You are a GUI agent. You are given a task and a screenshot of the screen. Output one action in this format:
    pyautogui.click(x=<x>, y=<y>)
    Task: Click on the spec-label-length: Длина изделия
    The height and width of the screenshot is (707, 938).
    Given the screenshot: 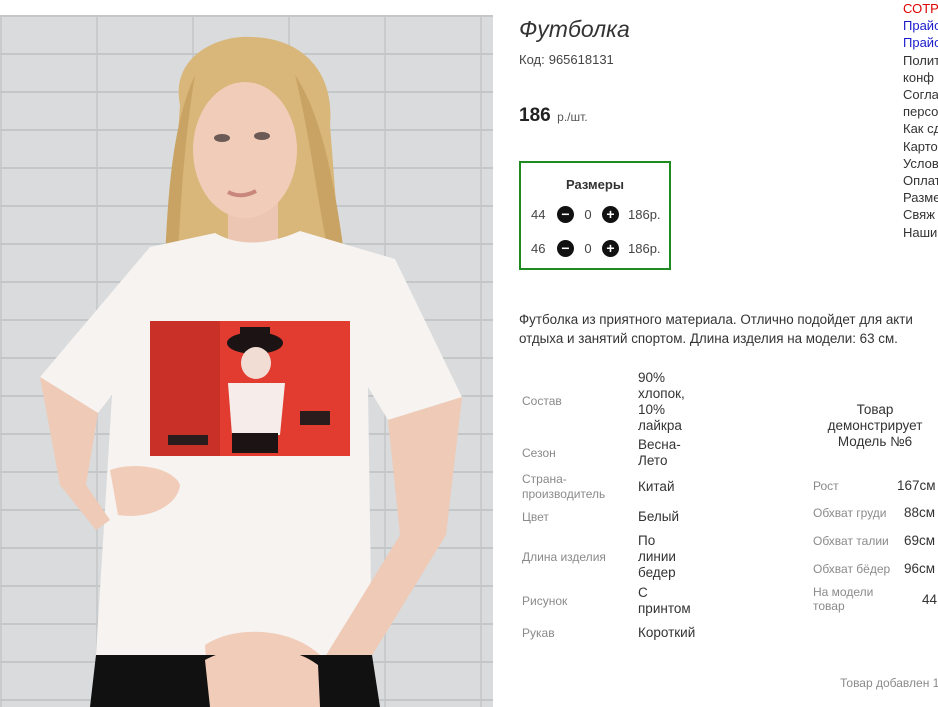 What is the action you would take?
    pyautogui.click(x=564, y=557)
    